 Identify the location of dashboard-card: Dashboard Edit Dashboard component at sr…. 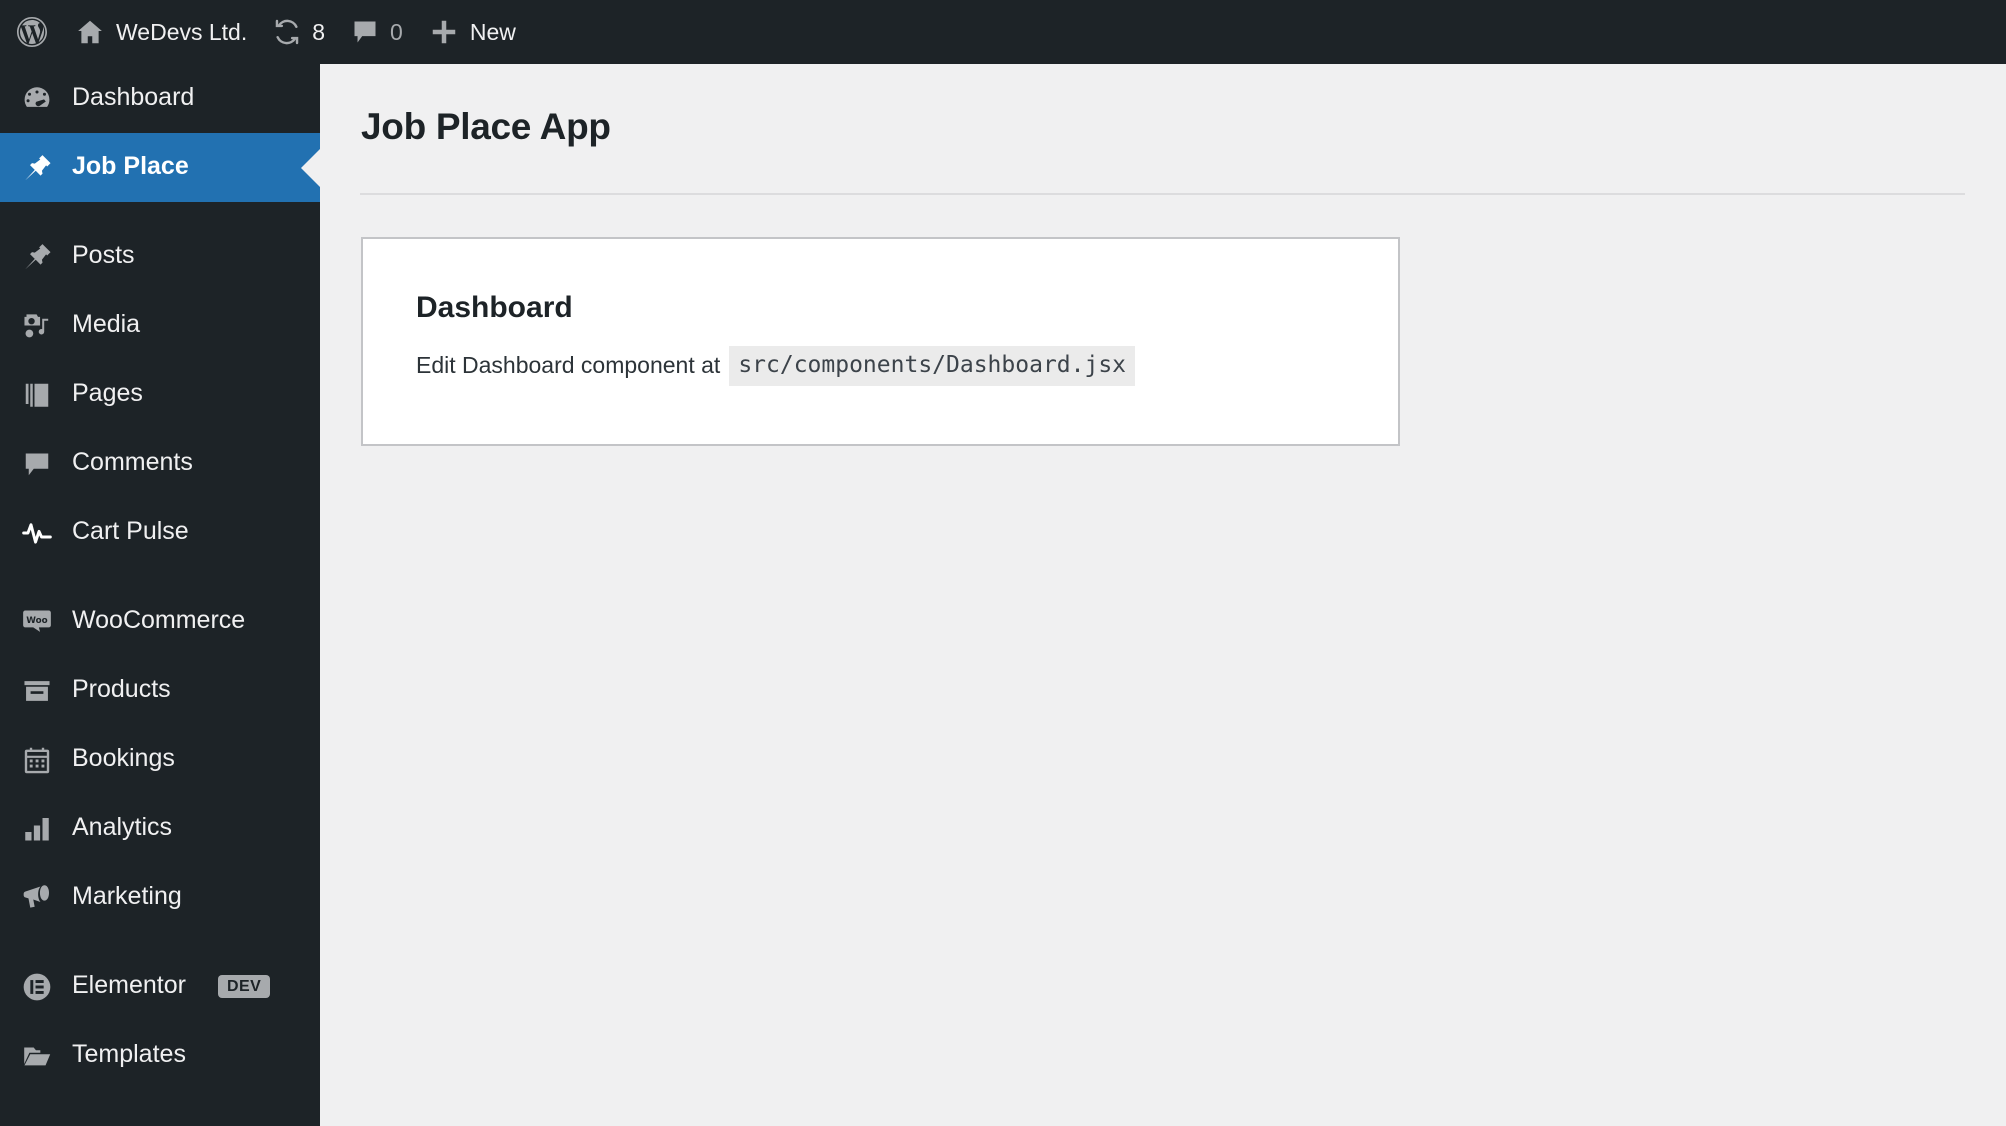
(880, 341).